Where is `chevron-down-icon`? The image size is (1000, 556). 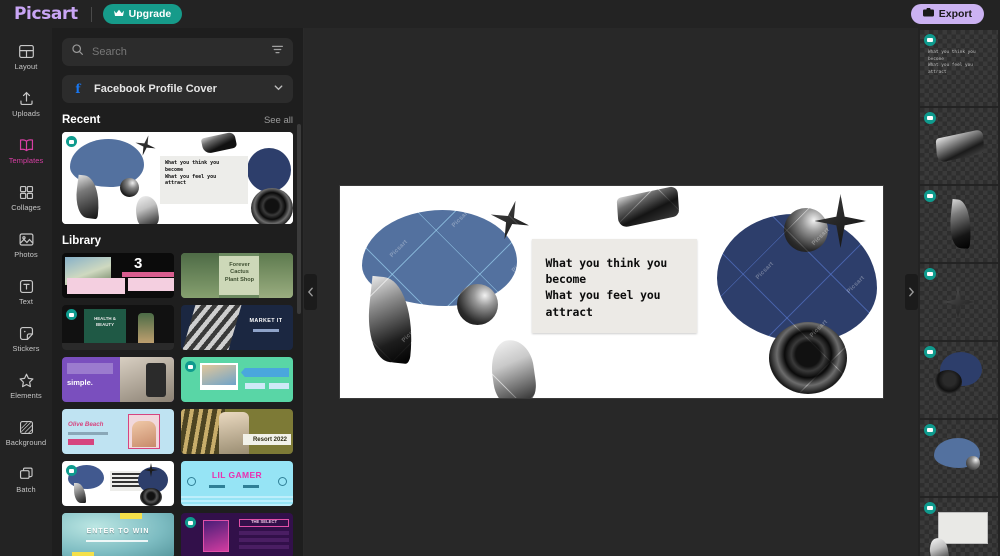
chevron-down-icon is located at coordinates (278, 89).